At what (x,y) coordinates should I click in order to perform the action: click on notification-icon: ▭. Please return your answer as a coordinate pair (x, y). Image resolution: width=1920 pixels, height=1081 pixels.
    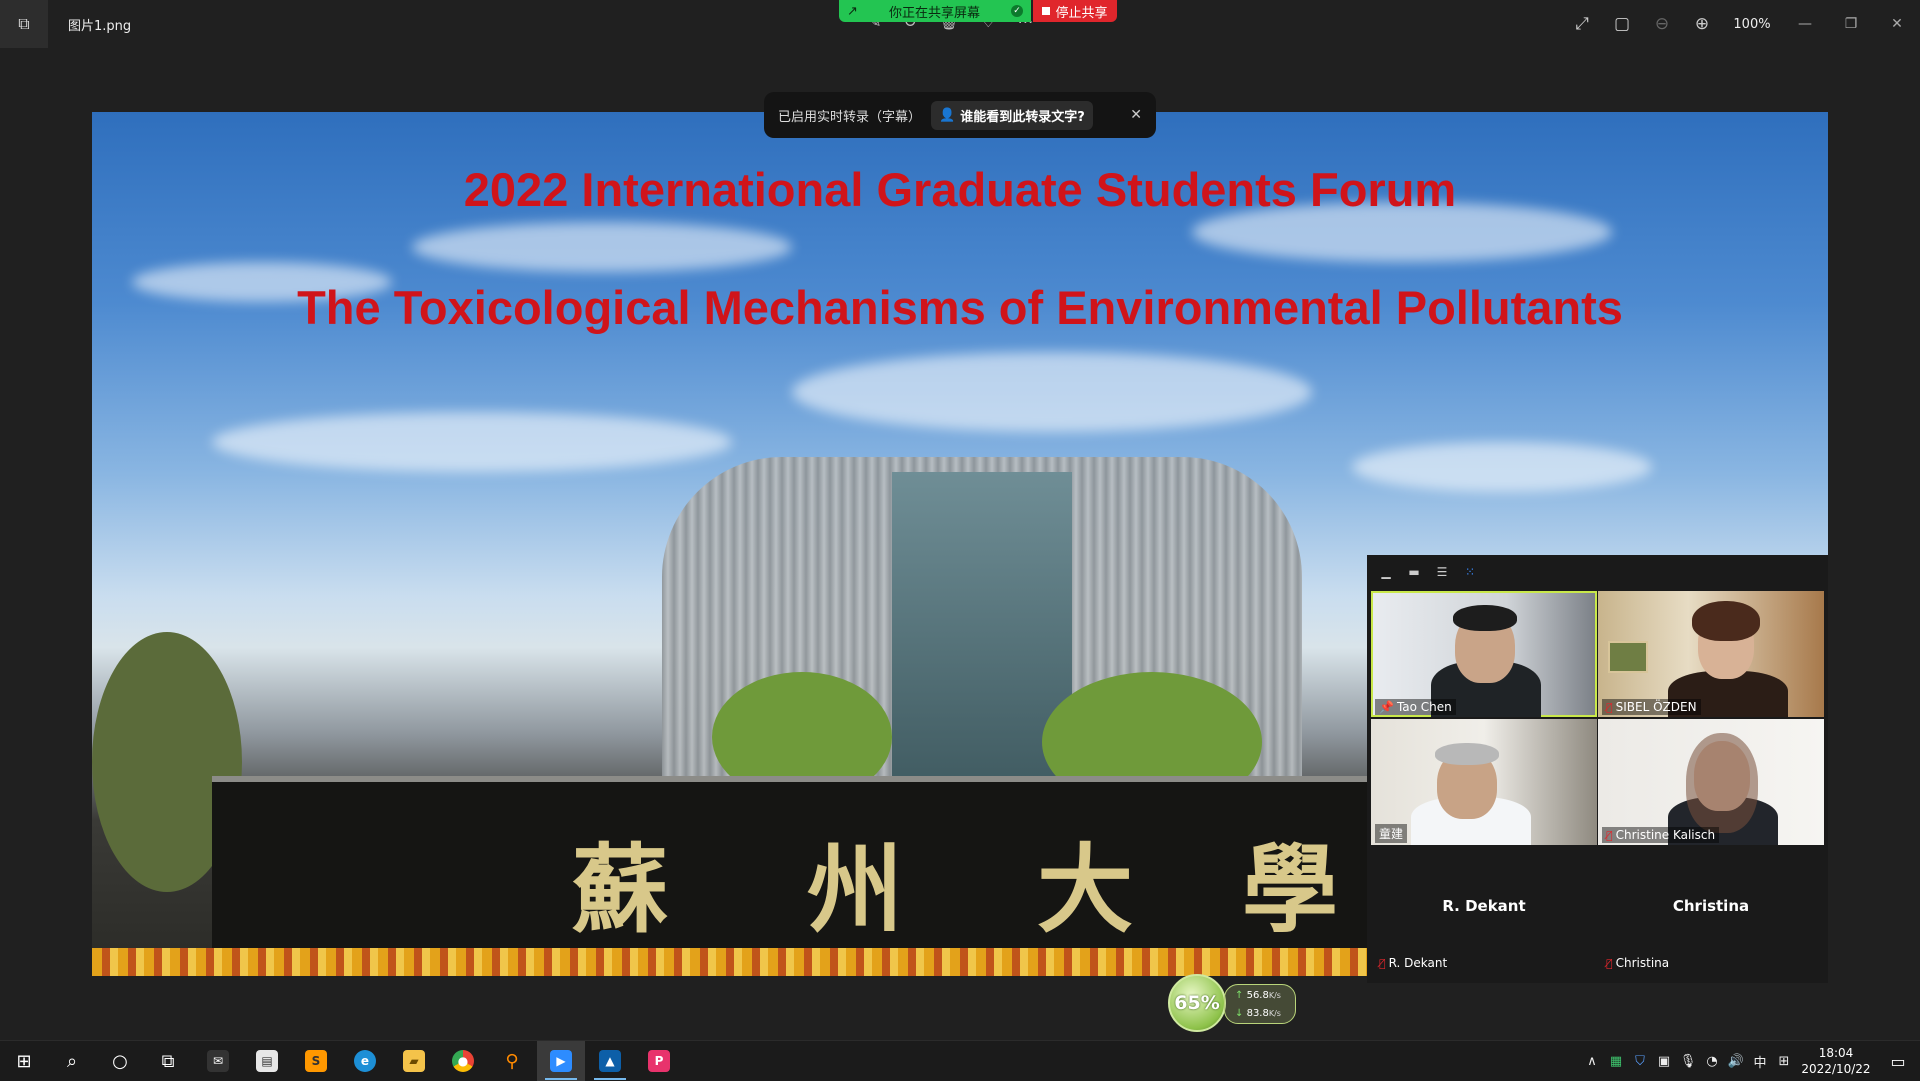
    Looking at the image, I should click on (1898, 1061).